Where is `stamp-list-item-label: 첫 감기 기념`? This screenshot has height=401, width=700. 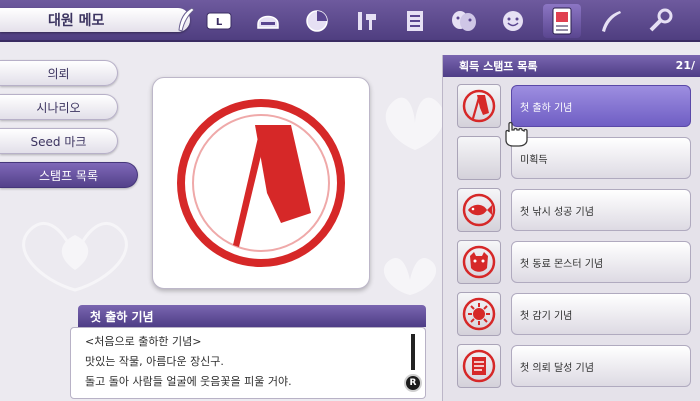
stamp-list-item-label: 첫 감기 기념 is located at coordinates (601, 314).